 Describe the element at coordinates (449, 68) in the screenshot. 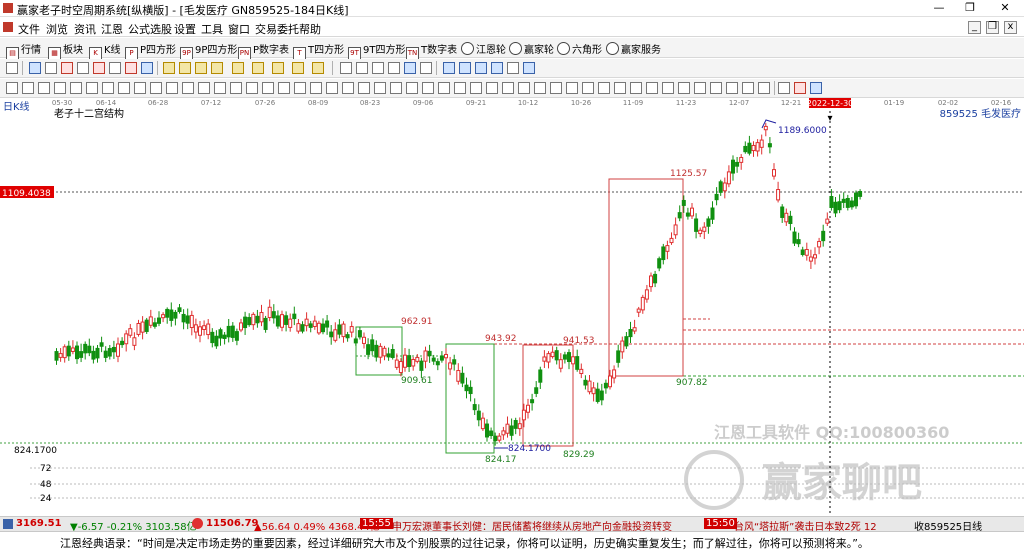

I see `copy-icon` at that location.